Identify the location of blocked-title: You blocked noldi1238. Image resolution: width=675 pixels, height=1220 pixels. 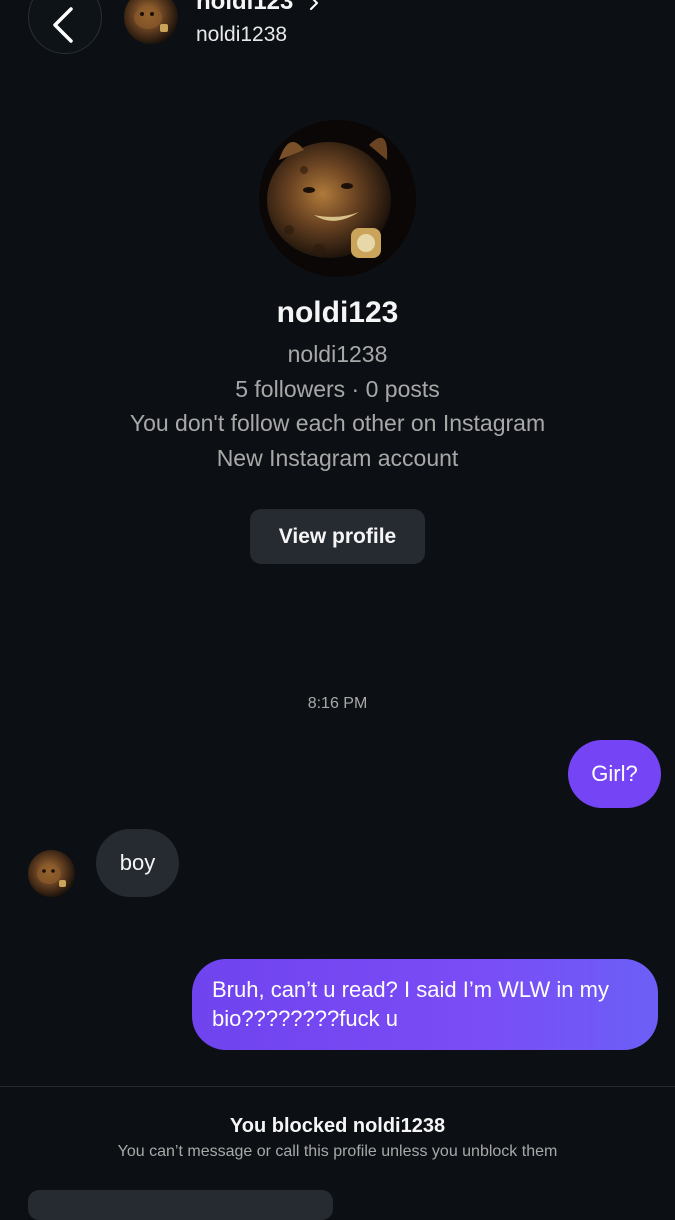
(337, 1126).